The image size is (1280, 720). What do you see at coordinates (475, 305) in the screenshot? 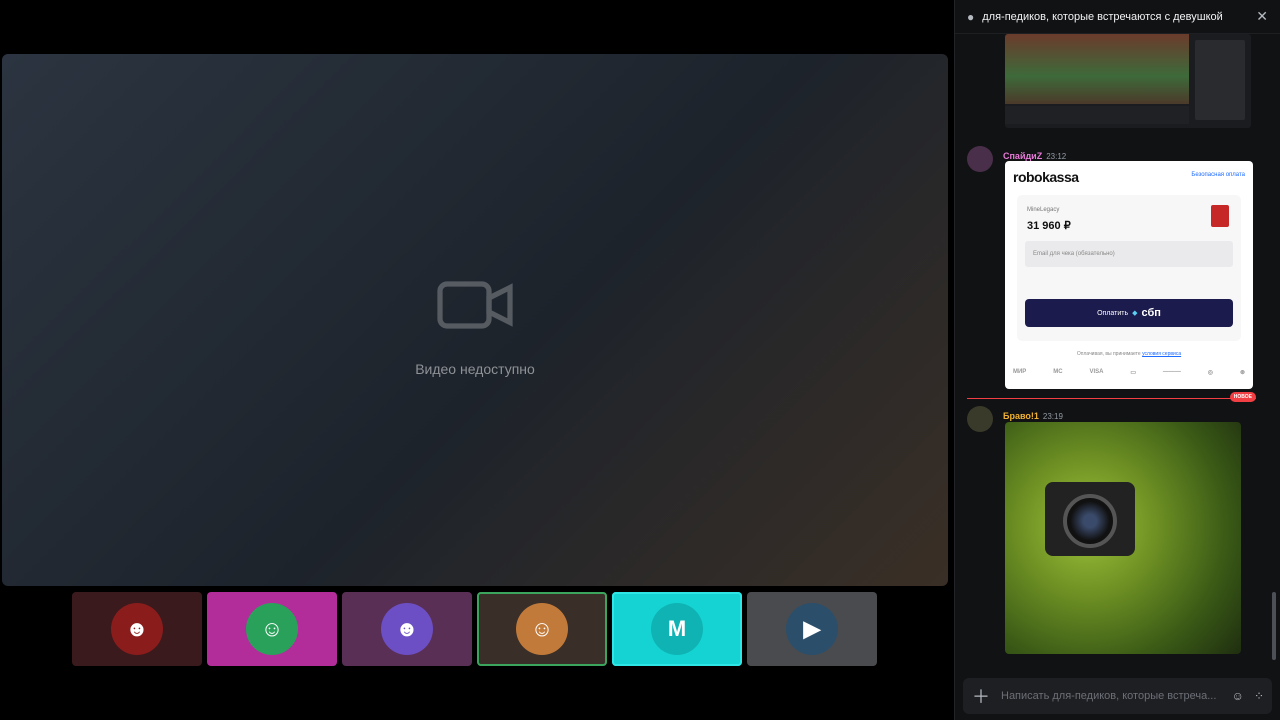
I see `camera-icon` at bounding box center [475, 305].